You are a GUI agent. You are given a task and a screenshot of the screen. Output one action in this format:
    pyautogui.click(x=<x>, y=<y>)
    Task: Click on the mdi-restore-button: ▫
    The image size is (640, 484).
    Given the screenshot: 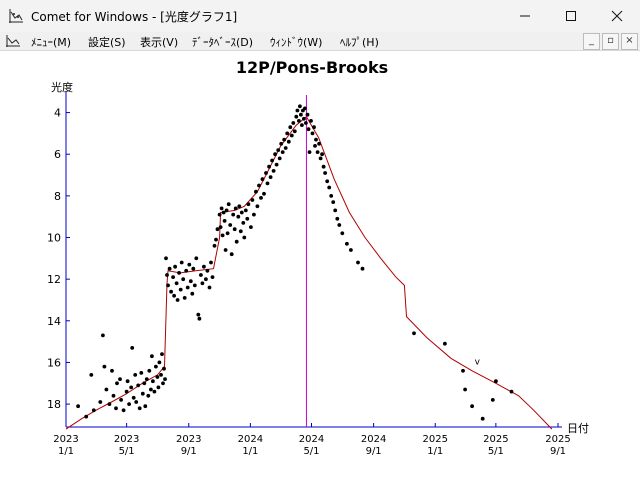 What is the action you would take?
    pyautogui.click(x=610, y=41)
    